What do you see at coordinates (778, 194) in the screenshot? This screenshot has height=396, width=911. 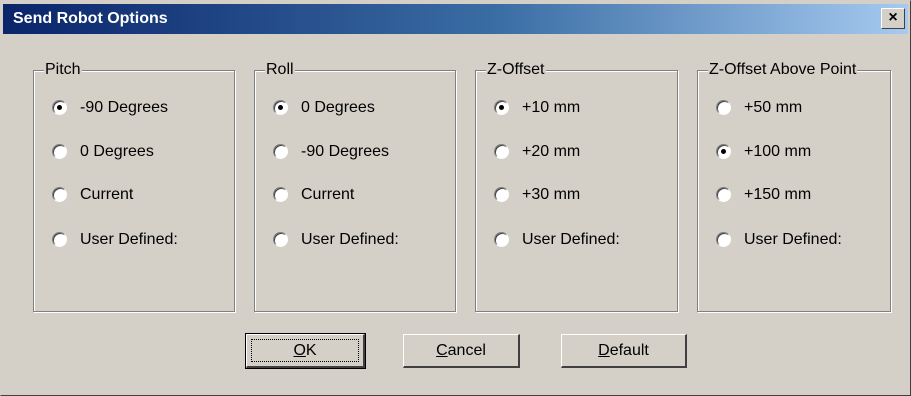 I see `option-label: +150 mm` at bounding box center [778, 194].